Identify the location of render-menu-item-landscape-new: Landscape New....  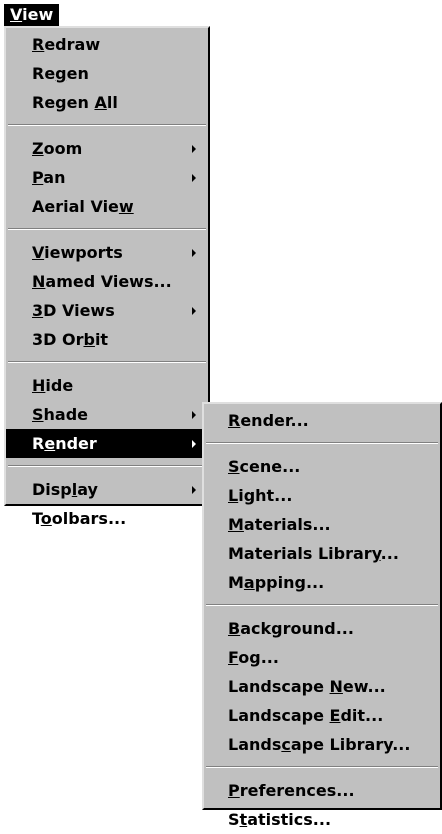
(322, 686).